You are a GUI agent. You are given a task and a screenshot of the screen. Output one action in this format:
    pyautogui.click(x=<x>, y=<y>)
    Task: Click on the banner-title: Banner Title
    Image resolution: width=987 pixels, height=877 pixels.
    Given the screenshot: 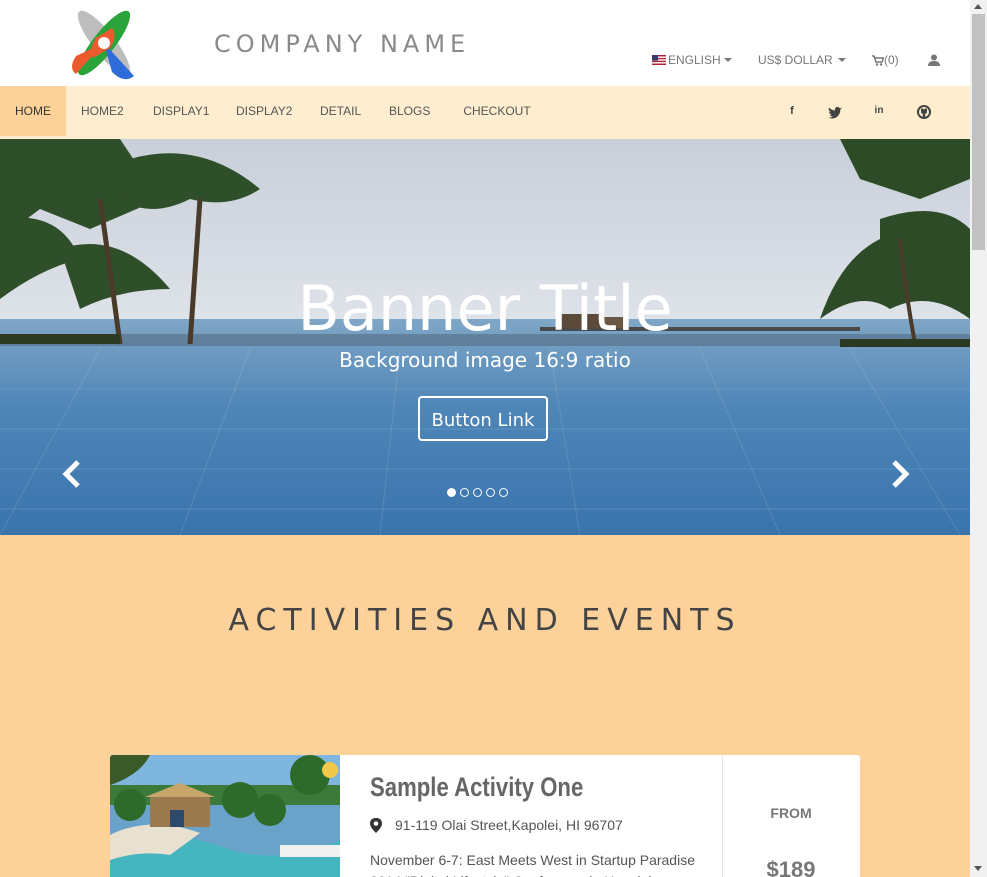 What is the action you would take?
    pyautogui.click(x=485, y=308)
    